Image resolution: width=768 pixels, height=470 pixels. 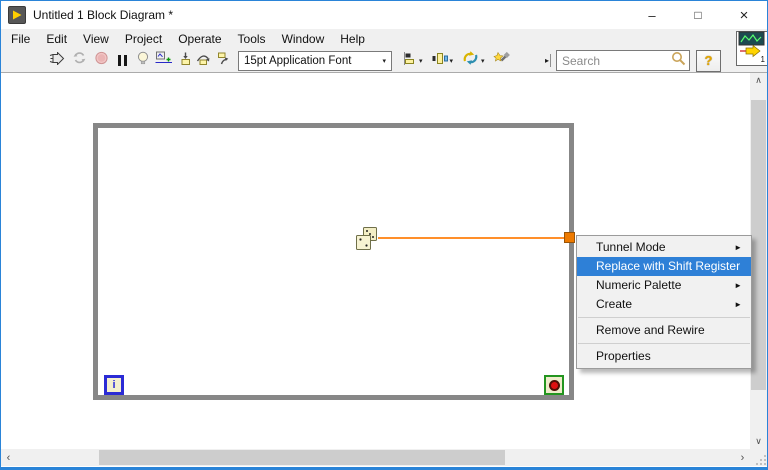 I want to click on menu-window: Window, so click(x=303, y=39).